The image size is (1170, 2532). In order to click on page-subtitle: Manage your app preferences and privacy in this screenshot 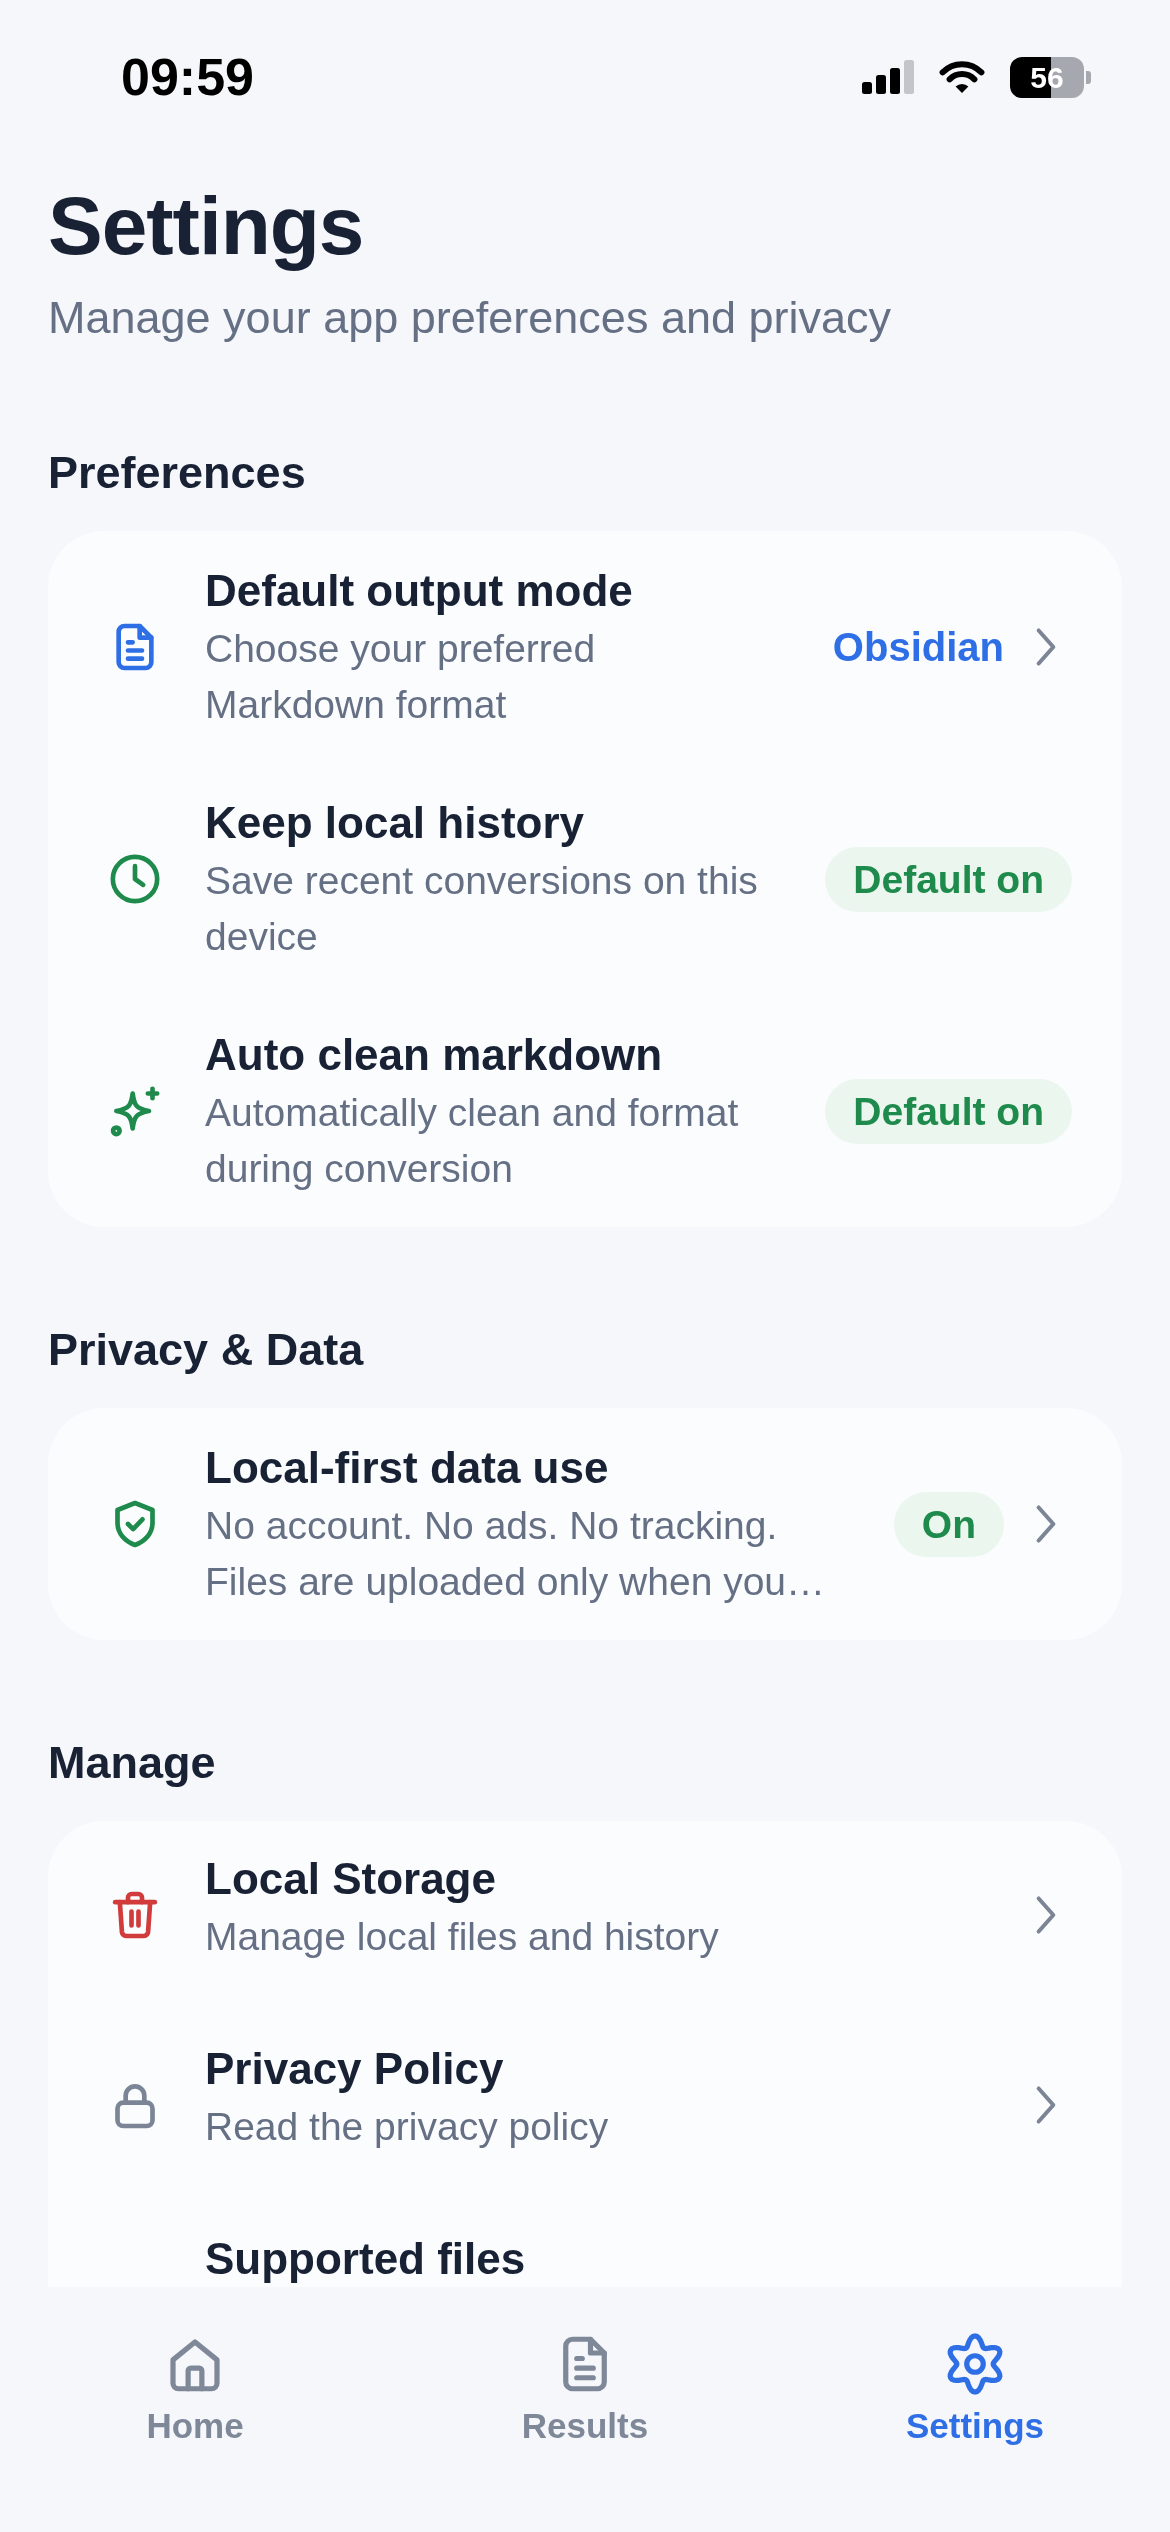, I will do `click(470, 318)`.